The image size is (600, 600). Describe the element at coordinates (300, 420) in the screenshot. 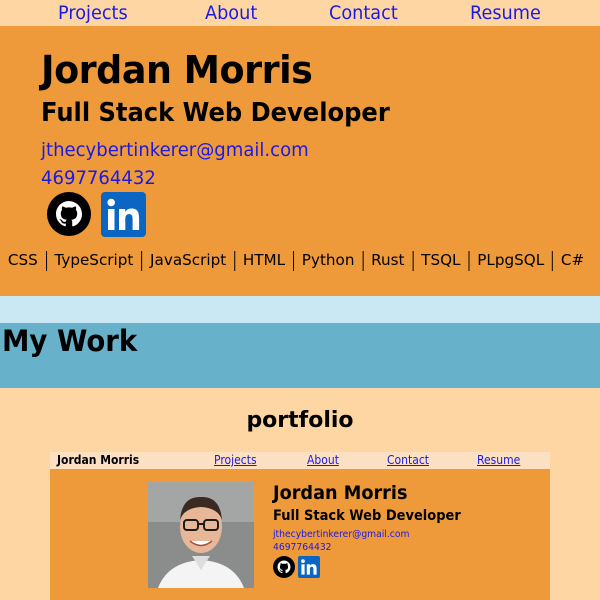

I see `portfolio-title: portfolio` at that location.